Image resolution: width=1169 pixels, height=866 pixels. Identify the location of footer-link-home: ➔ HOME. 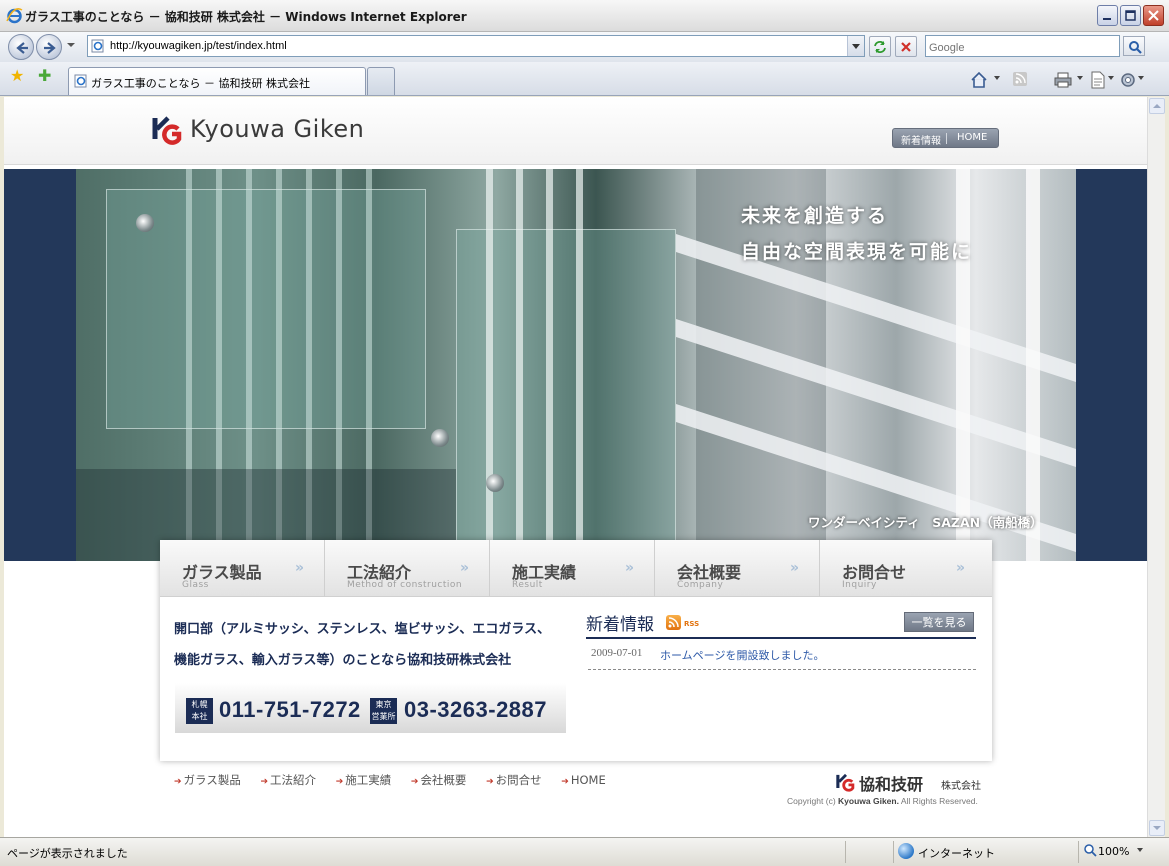
(587, 780).